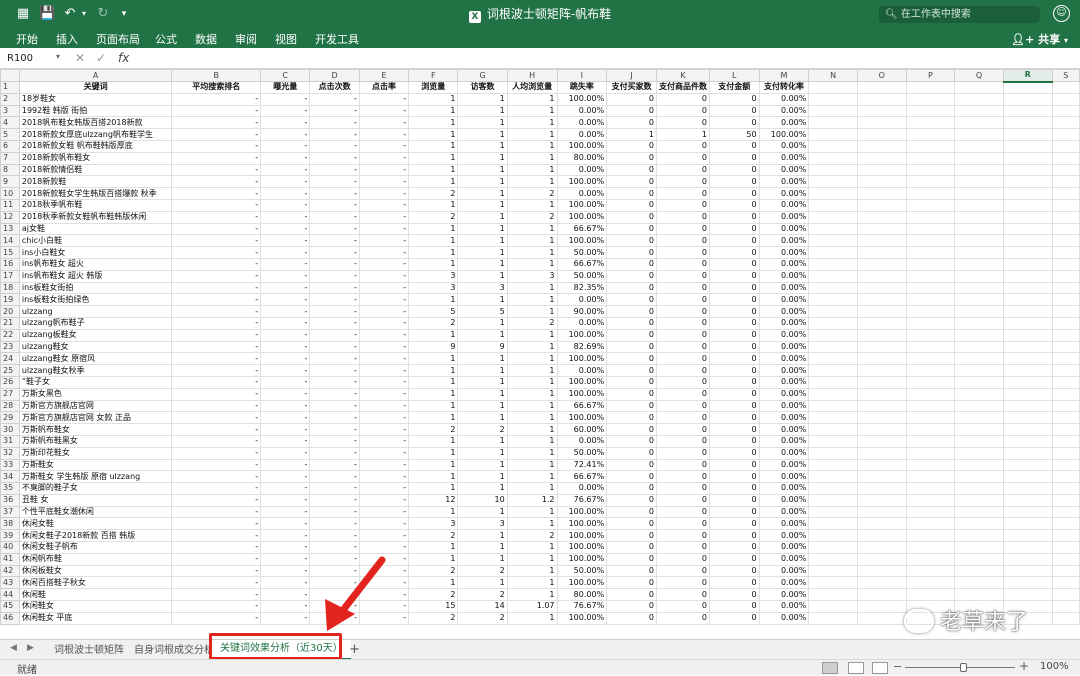  I want to click on column-header-h: H, so click(532, 75).